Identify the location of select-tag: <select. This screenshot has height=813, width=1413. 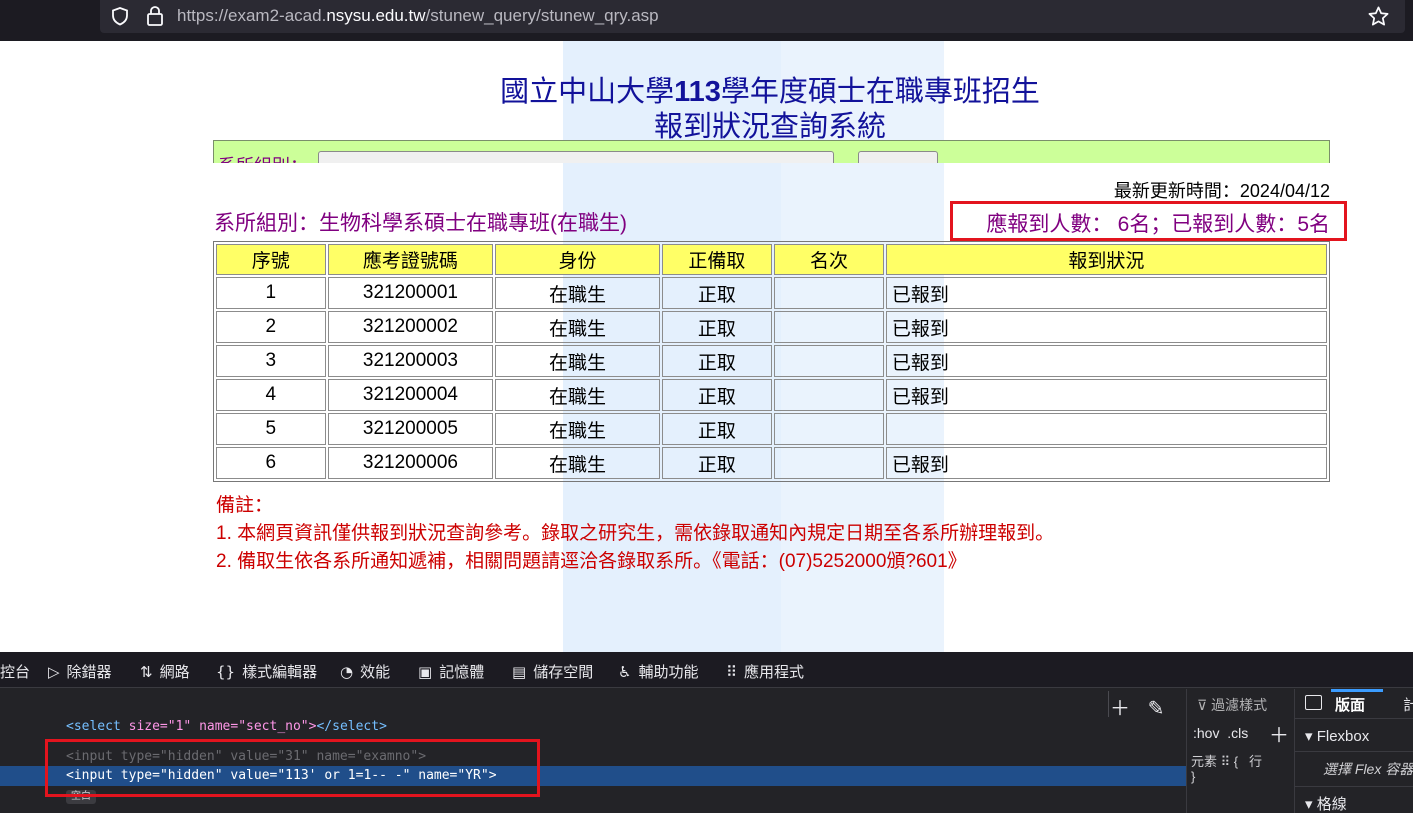
(93, 726).